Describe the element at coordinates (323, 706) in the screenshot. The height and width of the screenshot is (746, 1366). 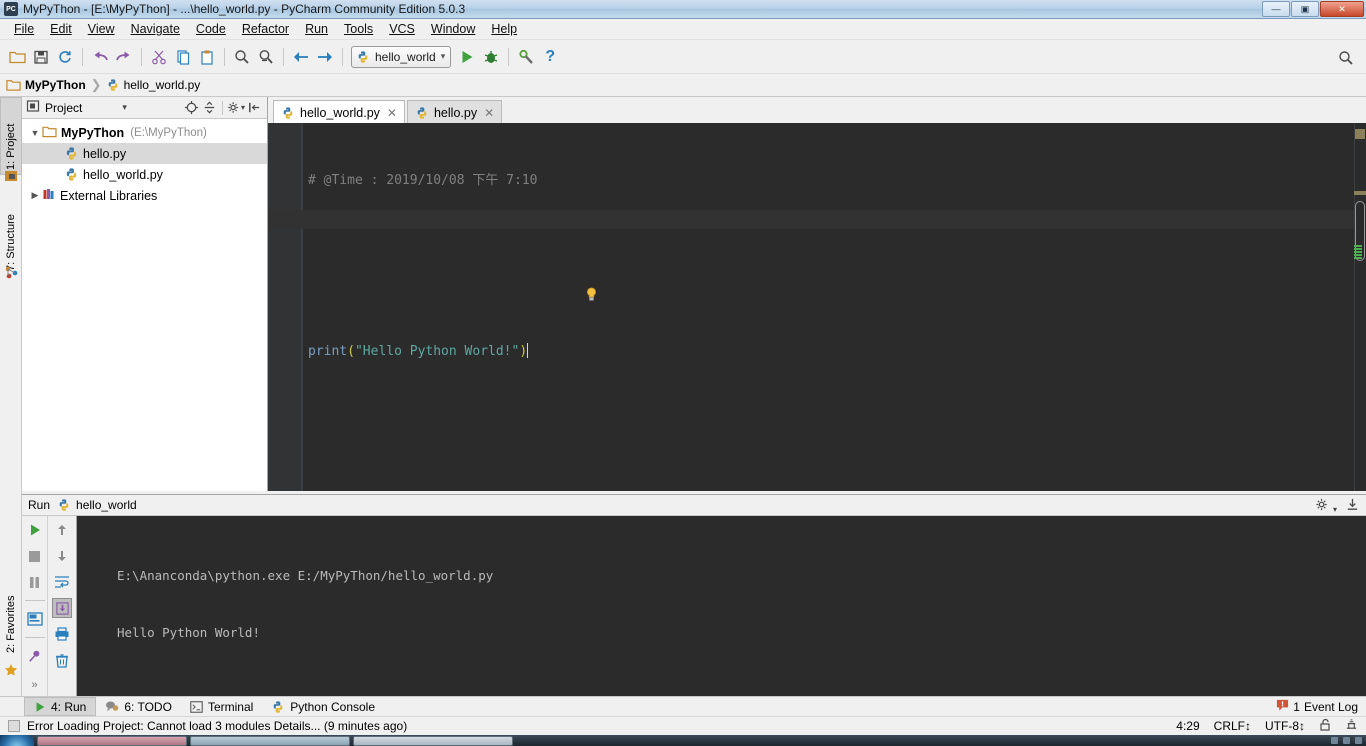
I see `bottom-tab-python-console: Python Console` at that location.